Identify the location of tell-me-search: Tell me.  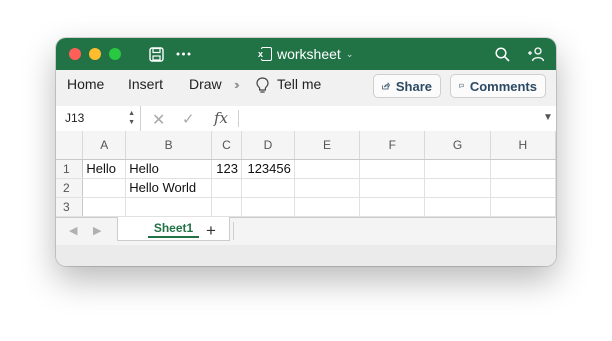
(299, 88).